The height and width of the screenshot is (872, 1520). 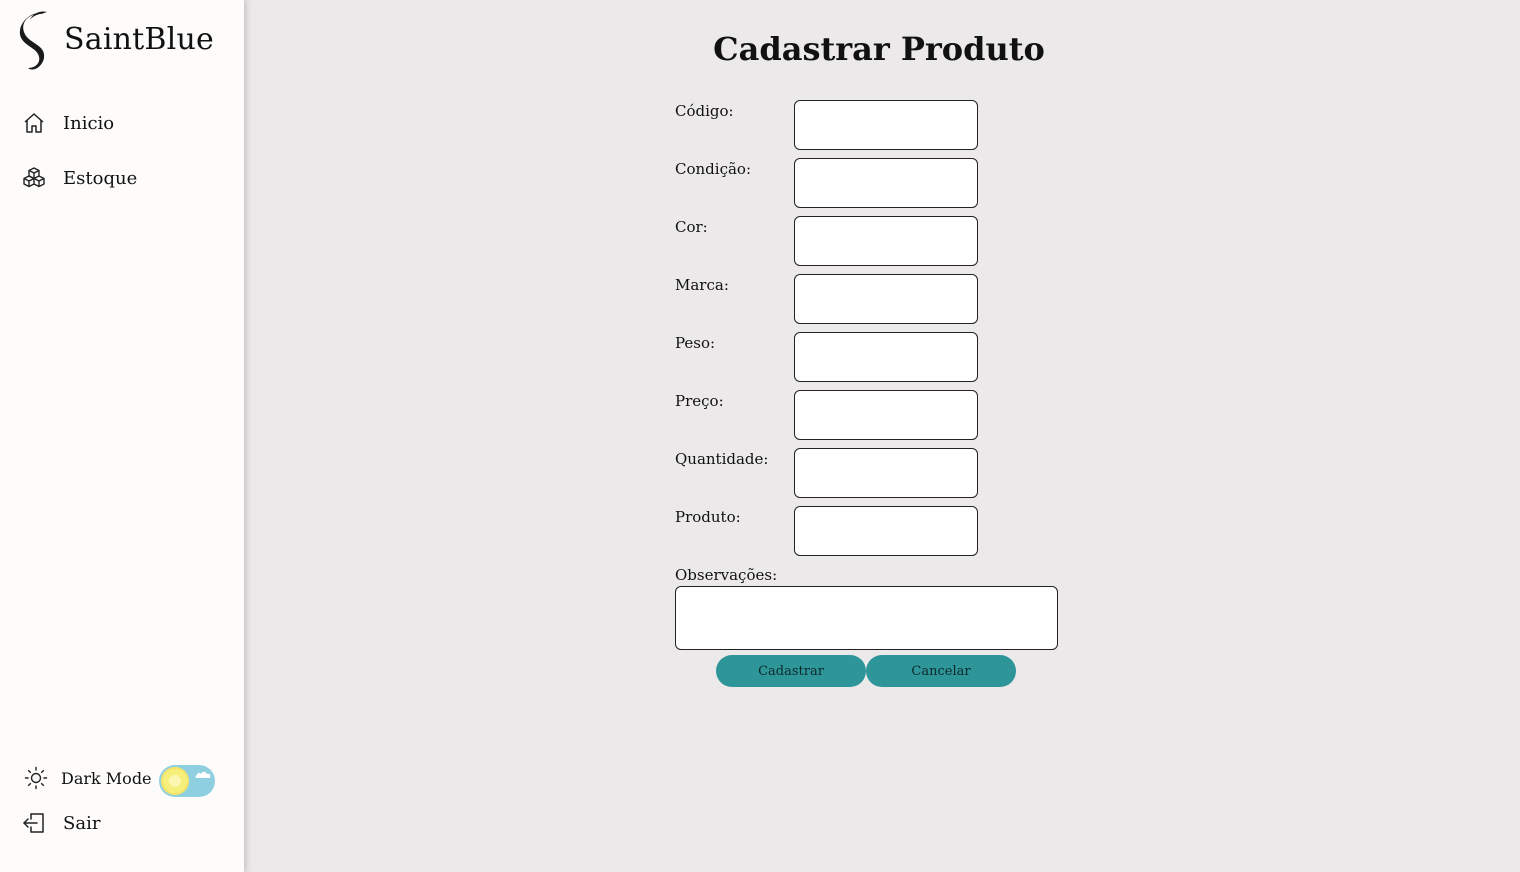 I want to click on peso-label: Peso:, so click(x=695, y=343).